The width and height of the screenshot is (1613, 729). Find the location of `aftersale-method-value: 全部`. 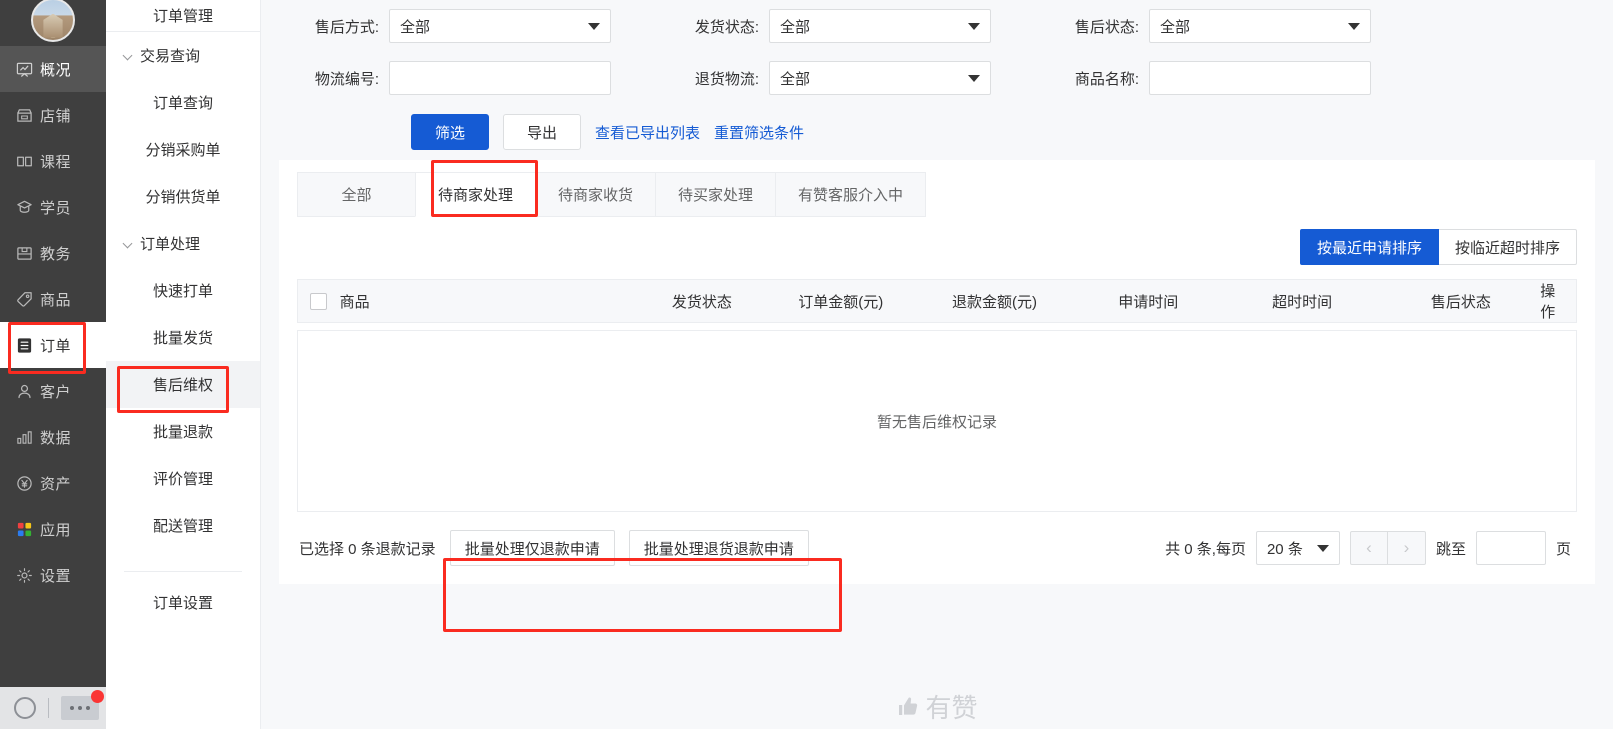

aftersale-method-value: 全部 is located at coordinates (415, 27).